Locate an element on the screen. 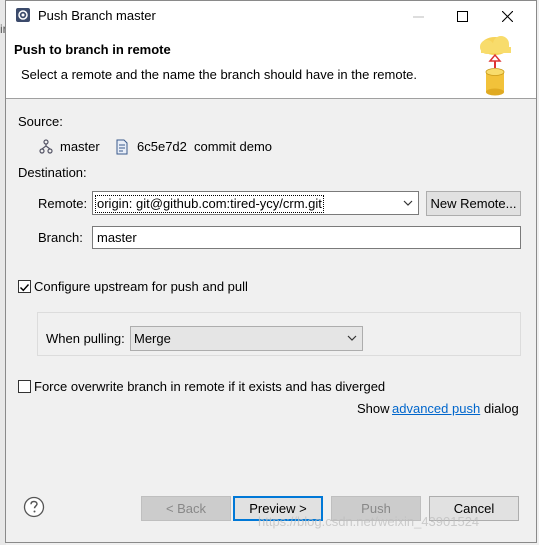  close-button is located at coordinates (507, 16).